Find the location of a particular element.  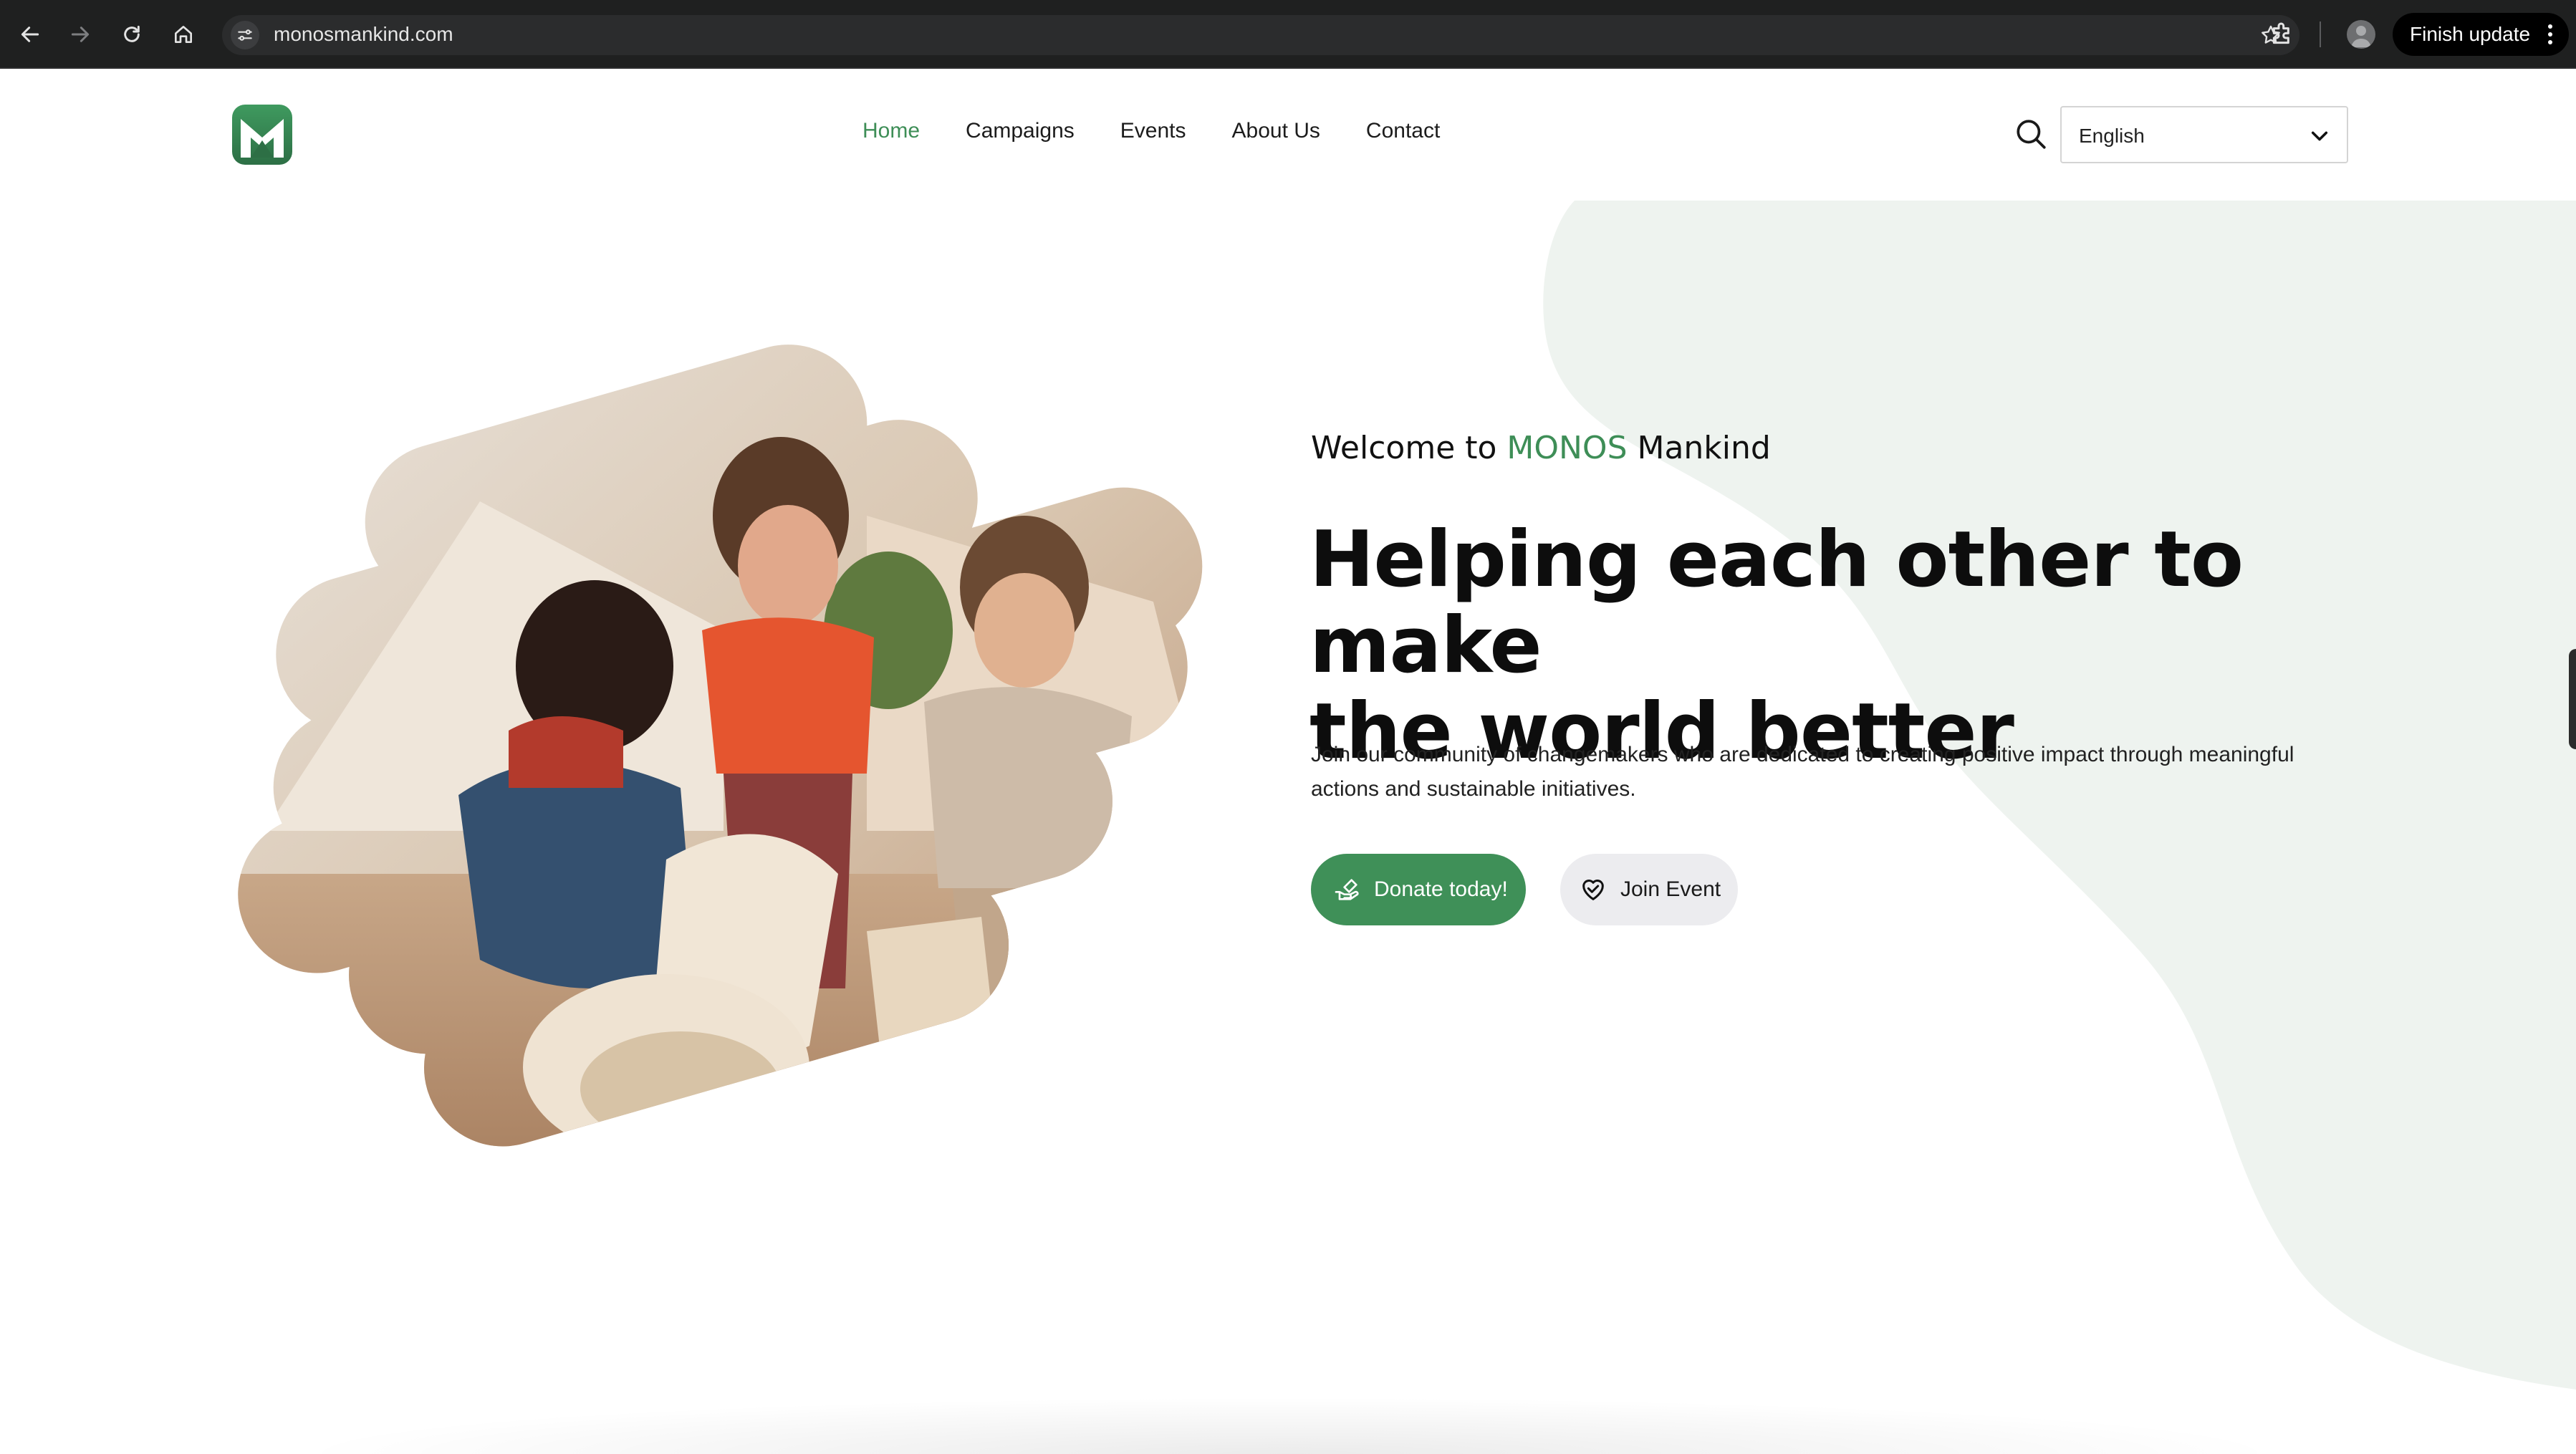

finish-update-button: Finish update is located at coordinates (2481, 34).